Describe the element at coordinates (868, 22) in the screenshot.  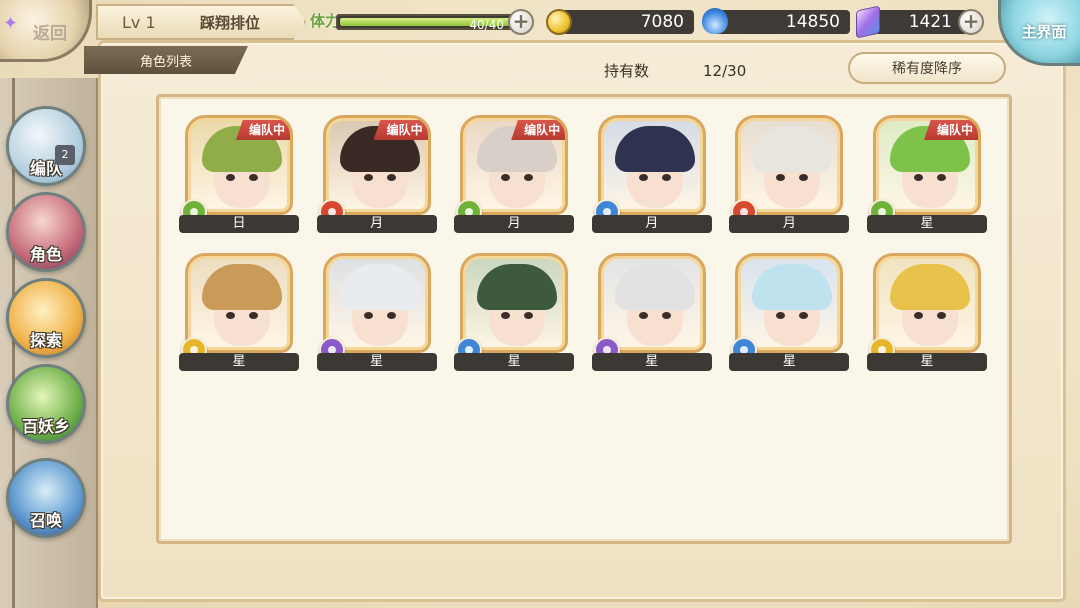
I see `crystal-icon` at that location.